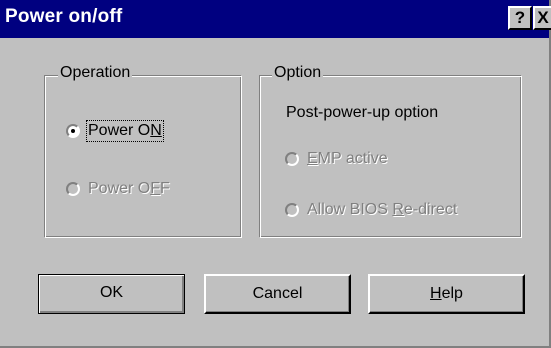  Describe the element at coordinates (382, 209) in the screenshot. I see `allow-bios-redirect-label: Allow BIOS Re-direct` at that location.